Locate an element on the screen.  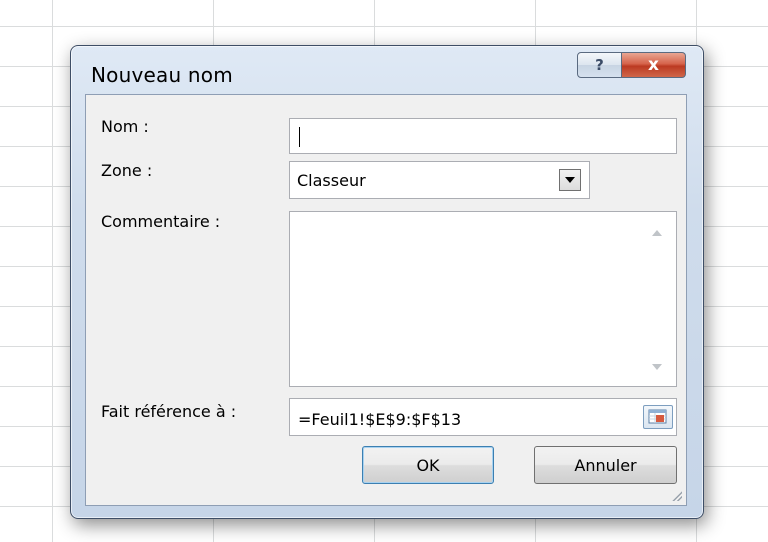
title-bar: Nouveau nom ? x is located at coordinates (387, 70).